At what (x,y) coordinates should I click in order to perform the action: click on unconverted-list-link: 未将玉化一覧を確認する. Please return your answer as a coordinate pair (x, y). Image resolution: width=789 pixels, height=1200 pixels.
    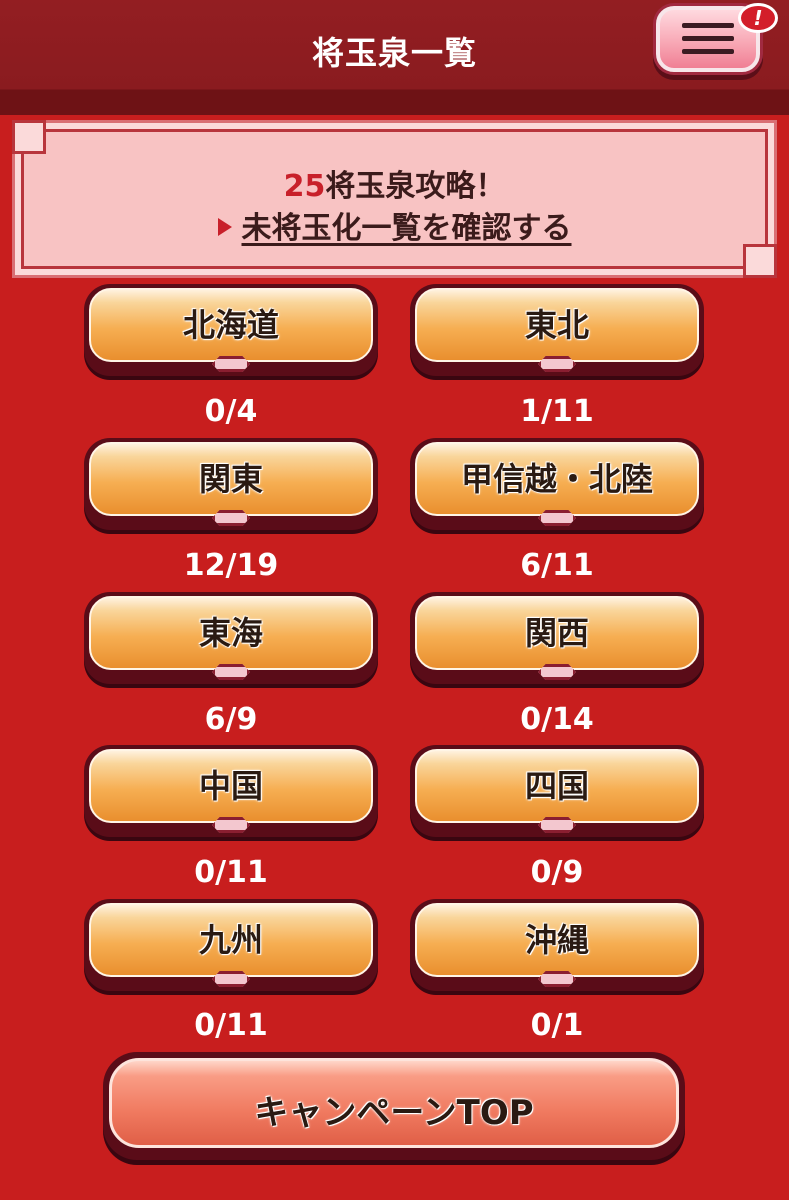
    Looking at the image, I should click on (407, 228).